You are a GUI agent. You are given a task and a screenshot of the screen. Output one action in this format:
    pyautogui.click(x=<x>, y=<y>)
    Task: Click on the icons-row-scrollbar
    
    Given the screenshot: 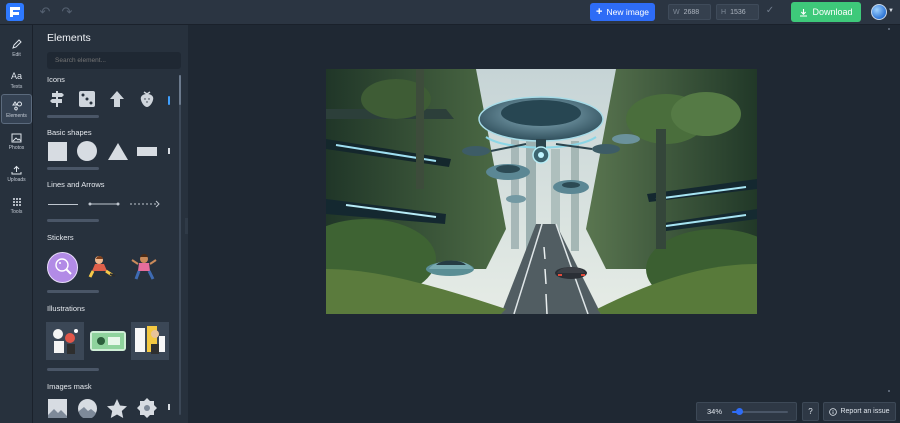 What is the action you would take?
    pyautogui.click(x=73, y=116)
    